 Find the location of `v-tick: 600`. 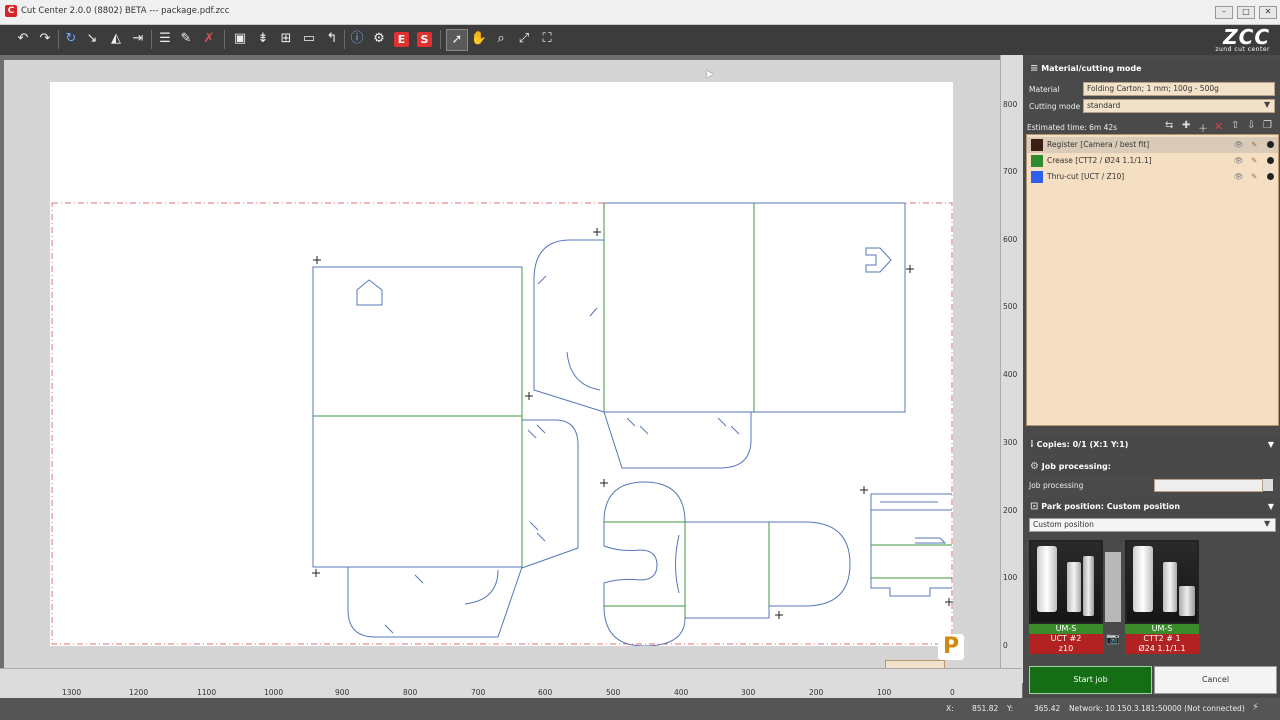

v-tick: 600 is located at coordinates (1010, 239).